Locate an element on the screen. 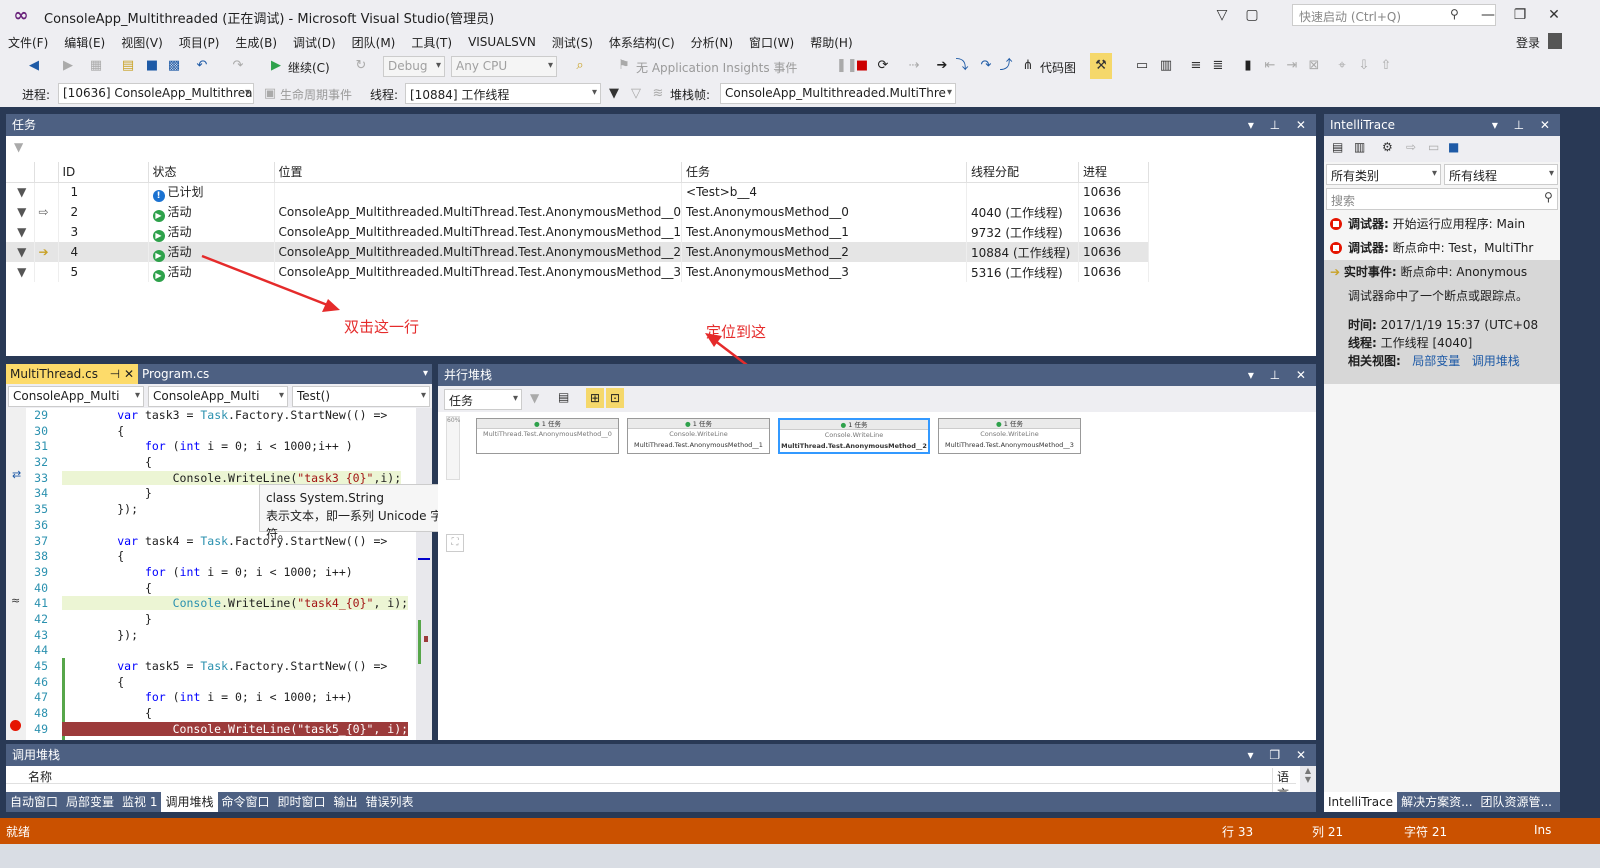 The width and height of the screenshot is (1600, 868). platform-select: Any CPU is located at coordinates (504, 66).